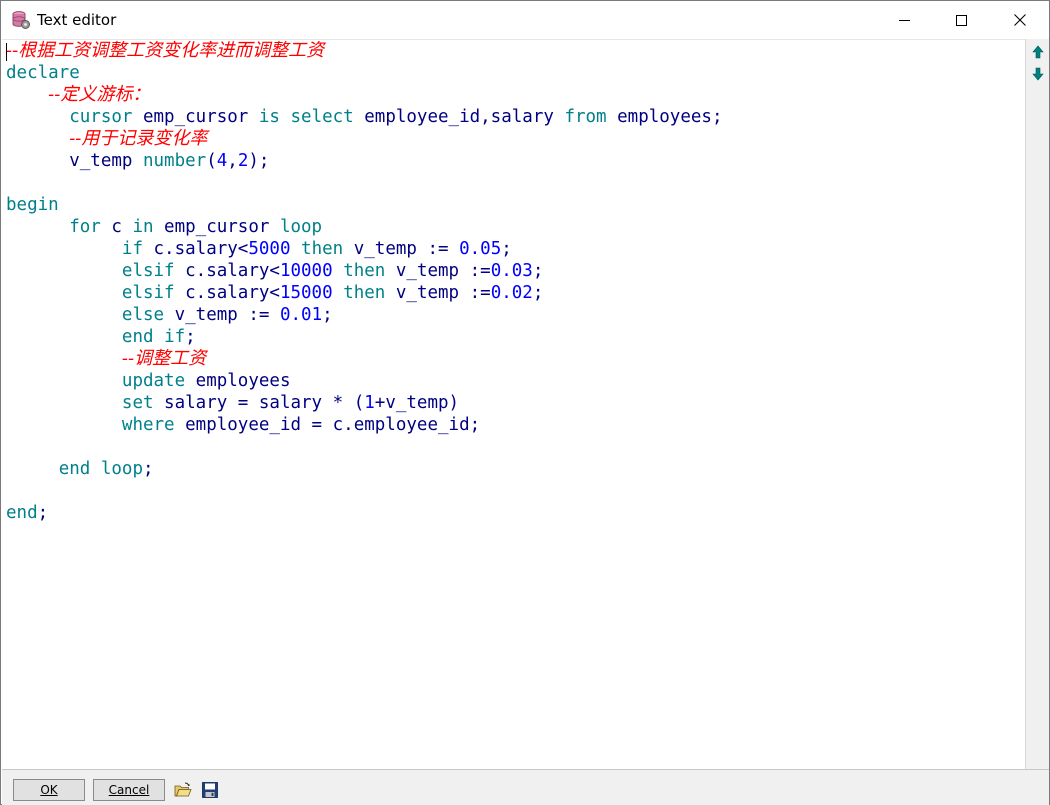 This screenshot has height=805, width=1050. I want to click on code-text: ,, so click(232, 161).